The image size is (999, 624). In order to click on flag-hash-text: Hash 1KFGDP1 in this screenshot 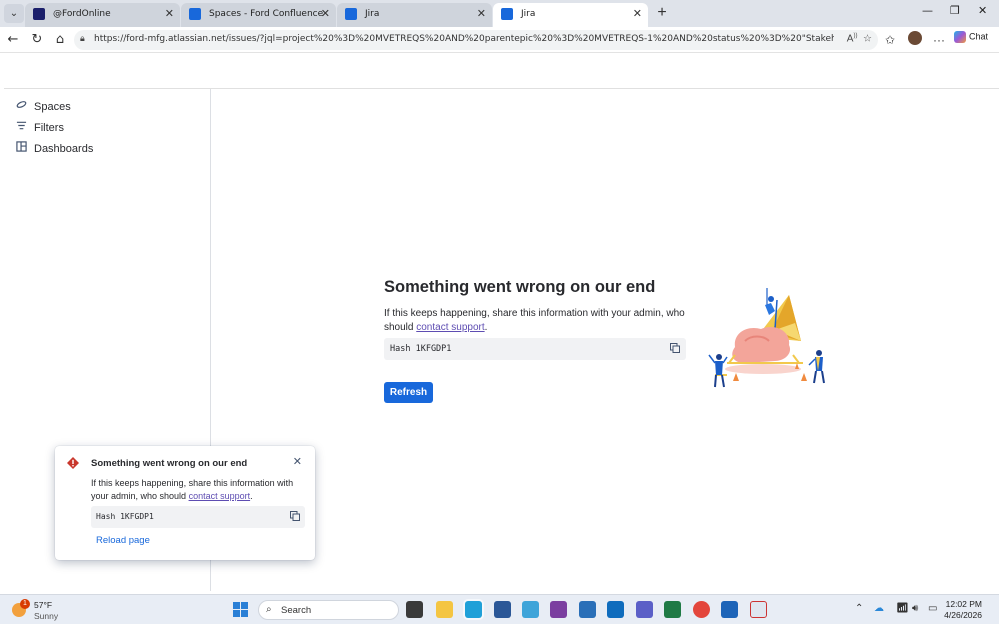, I will do `click(125, 516)`.